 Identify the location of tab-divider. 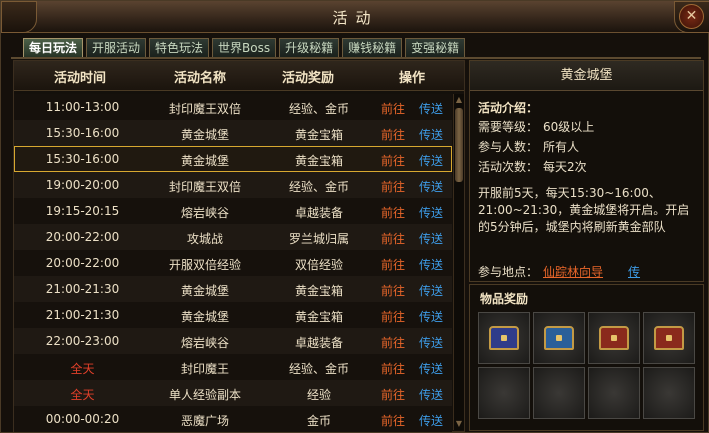
(356, 58).